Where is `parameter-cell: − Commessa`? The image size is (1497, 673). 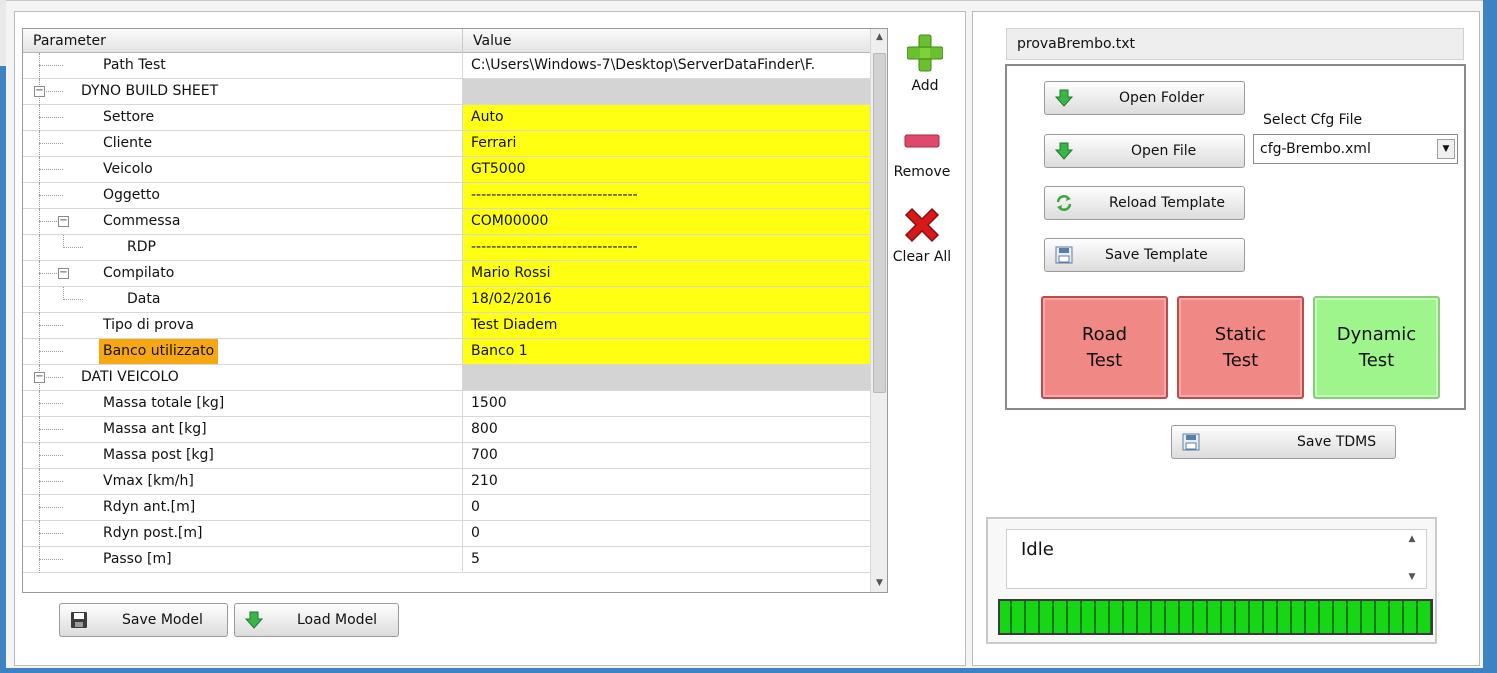
parameter-cell: − Commessa is located at coordinates (243, 222).